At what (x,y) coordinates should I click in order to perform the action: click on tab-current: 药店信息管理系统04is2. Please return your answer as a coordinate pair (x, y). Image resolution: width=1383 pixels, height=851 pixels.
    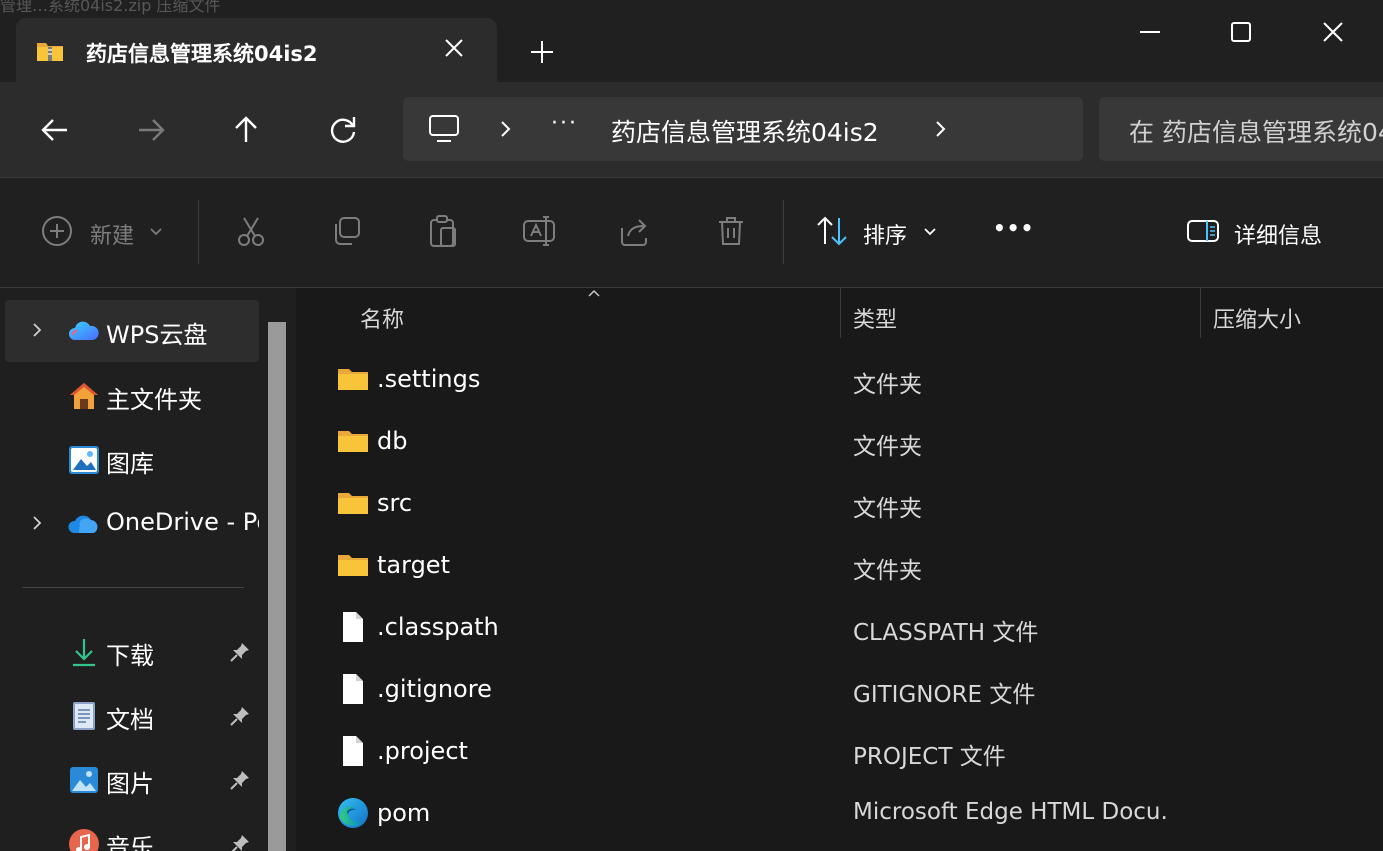
    Looking at the image, I should click on (256, 50).